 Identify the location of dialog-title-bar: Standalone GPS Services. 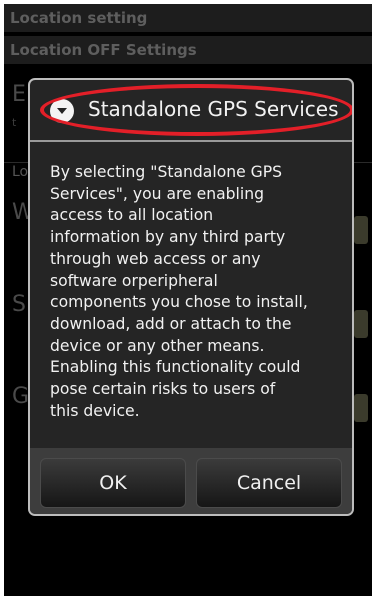
(191, 110).